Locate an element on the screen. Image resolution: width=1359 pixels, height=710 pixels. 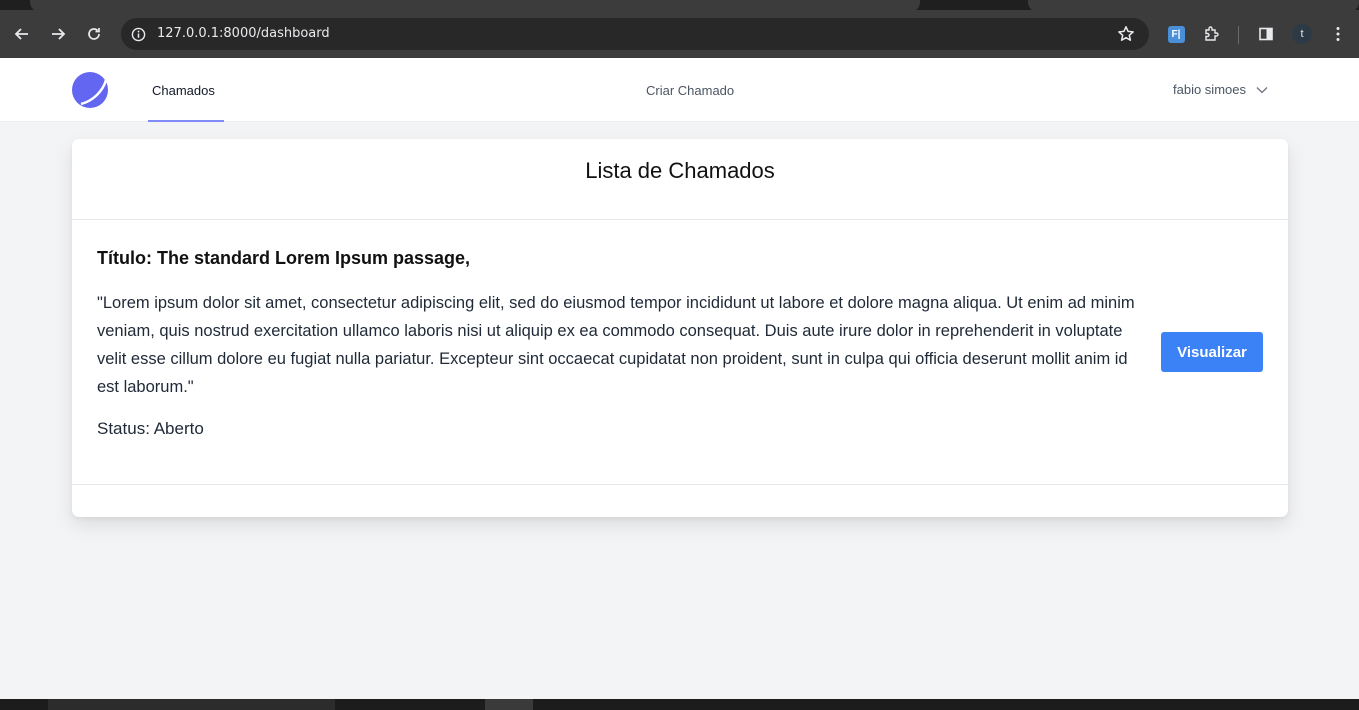
puzzle-icon is located at coordinates (1212, 33).